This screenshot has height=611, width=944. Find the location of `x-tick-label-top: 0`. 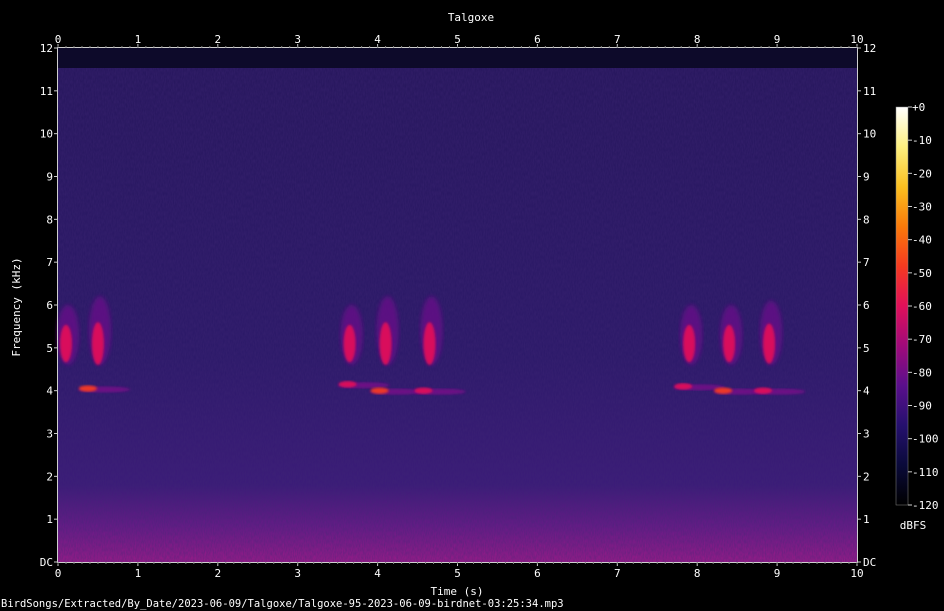

x-tick-label-top: 0 is located at coordinates (58, 39).